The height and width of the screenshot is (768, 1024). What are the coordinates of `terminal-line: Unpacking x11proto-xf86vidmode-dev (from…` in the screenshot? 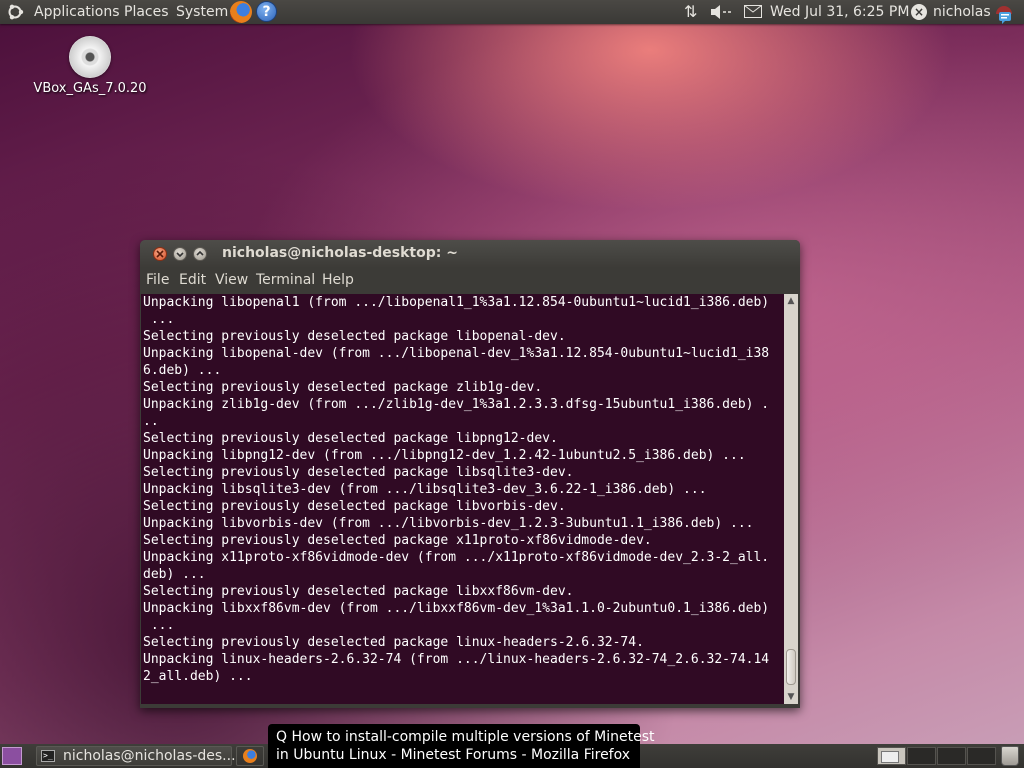 It's located at (456, 557).